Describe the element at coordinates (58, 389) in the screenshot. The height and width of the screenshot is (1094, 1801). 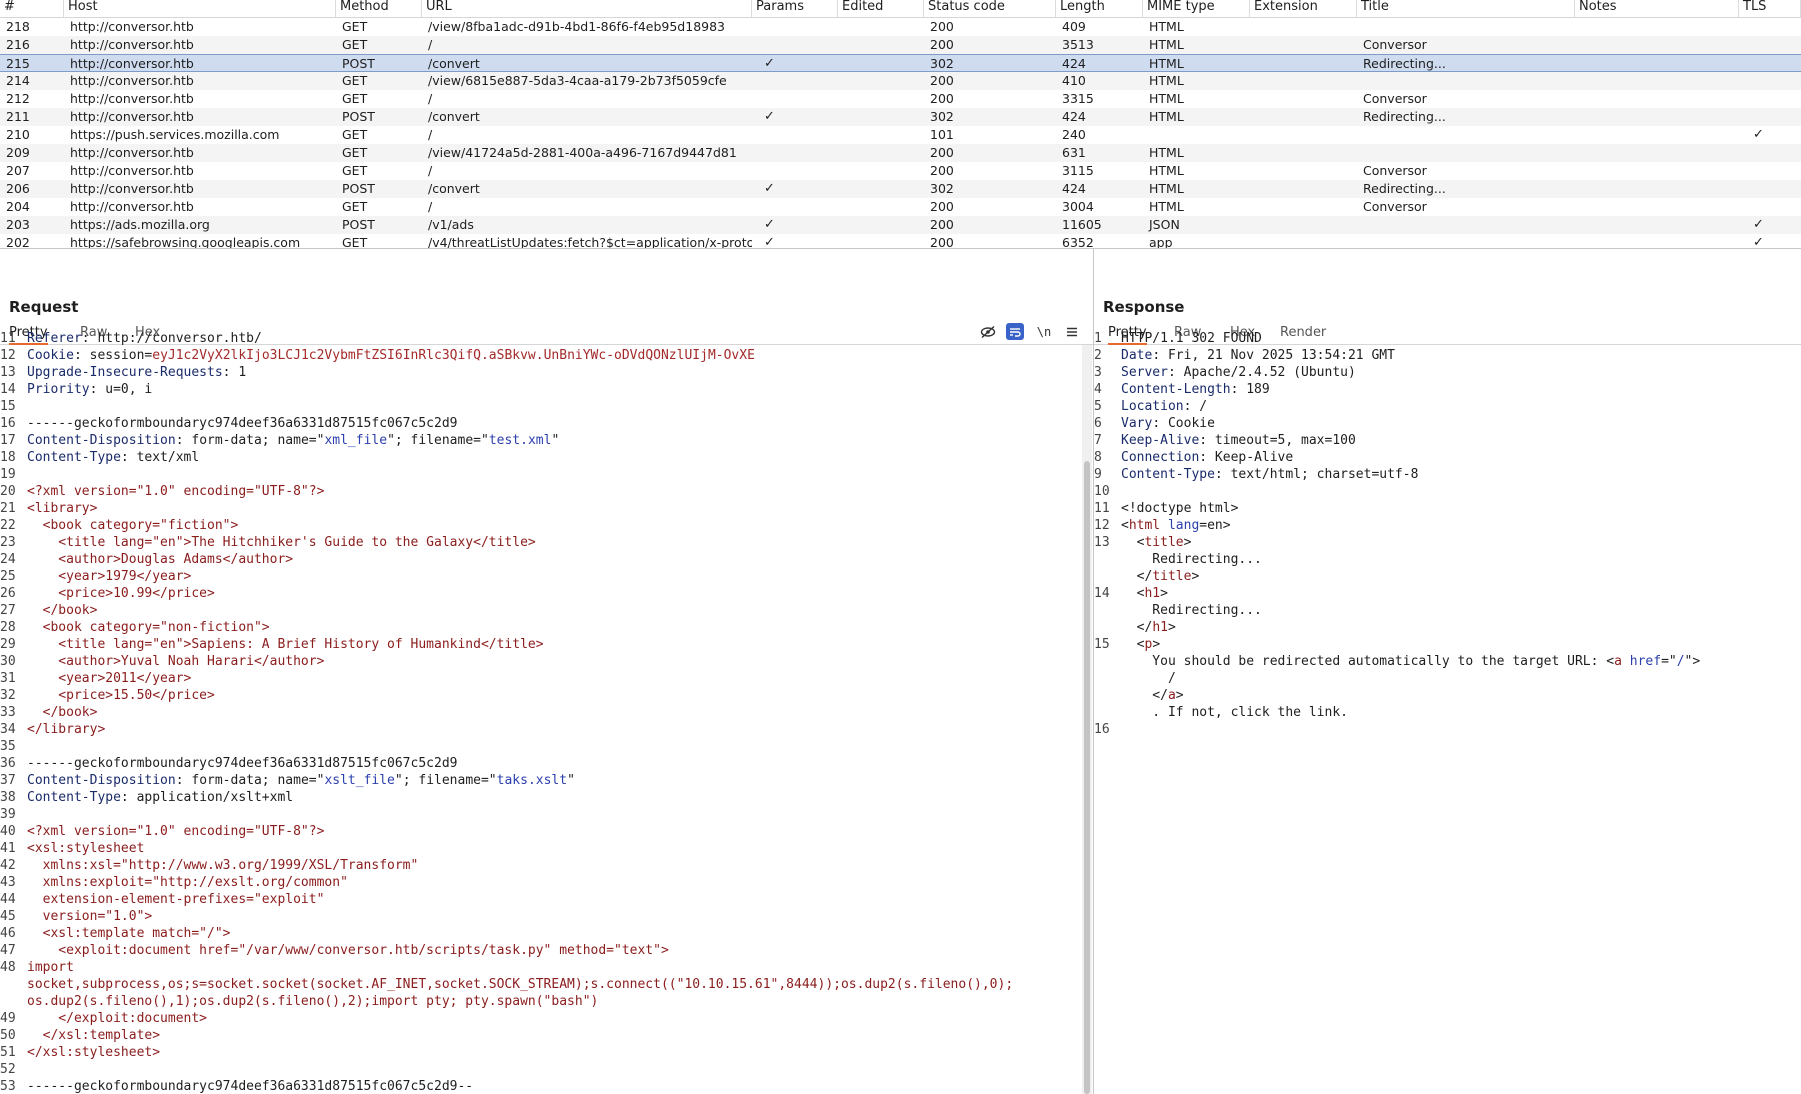
I see `code-token: Priority` at that location.